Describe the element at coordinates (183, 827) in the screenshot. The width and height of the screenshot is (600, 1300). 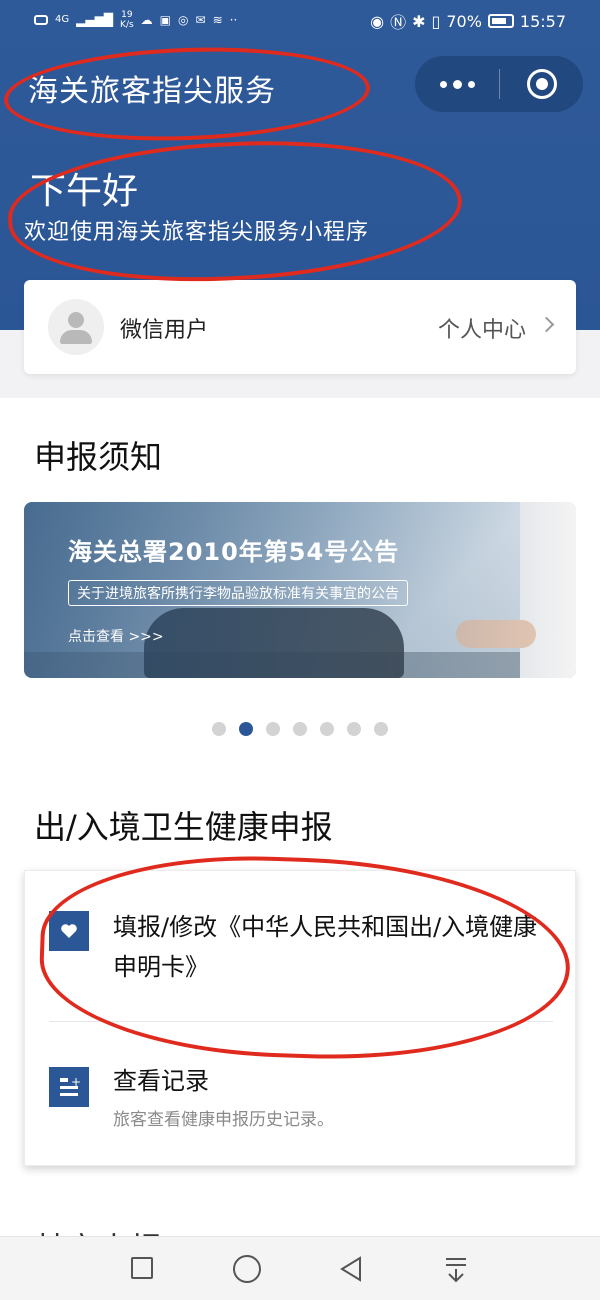
I see `health-section-title: 出/入境卫生健康申报` at that location.